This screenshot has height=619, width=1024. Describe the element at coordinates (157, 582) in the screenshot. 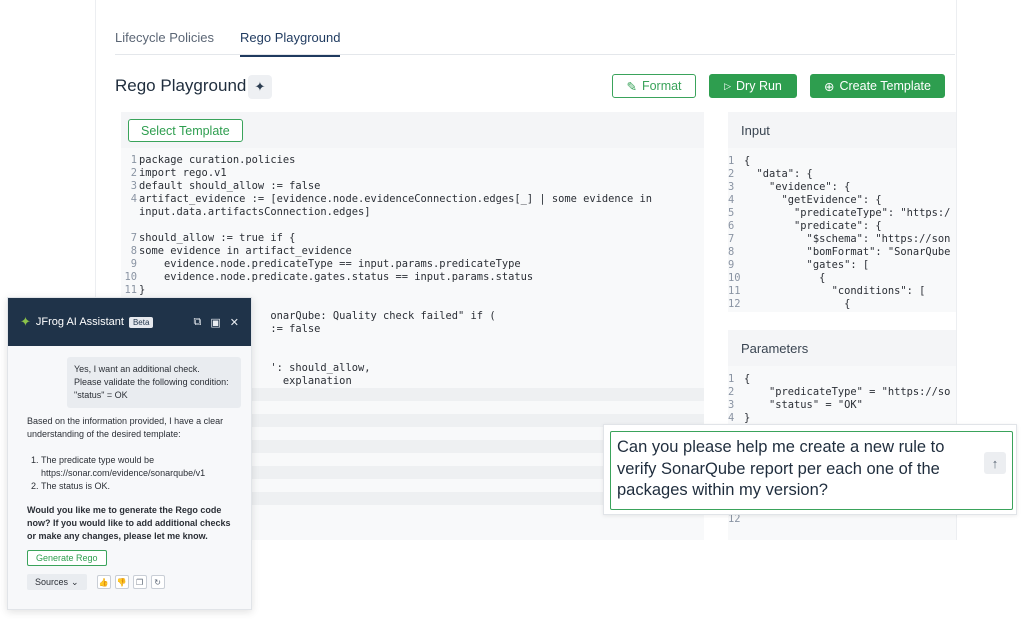

I see `refresh-icon: ↻` at that location.